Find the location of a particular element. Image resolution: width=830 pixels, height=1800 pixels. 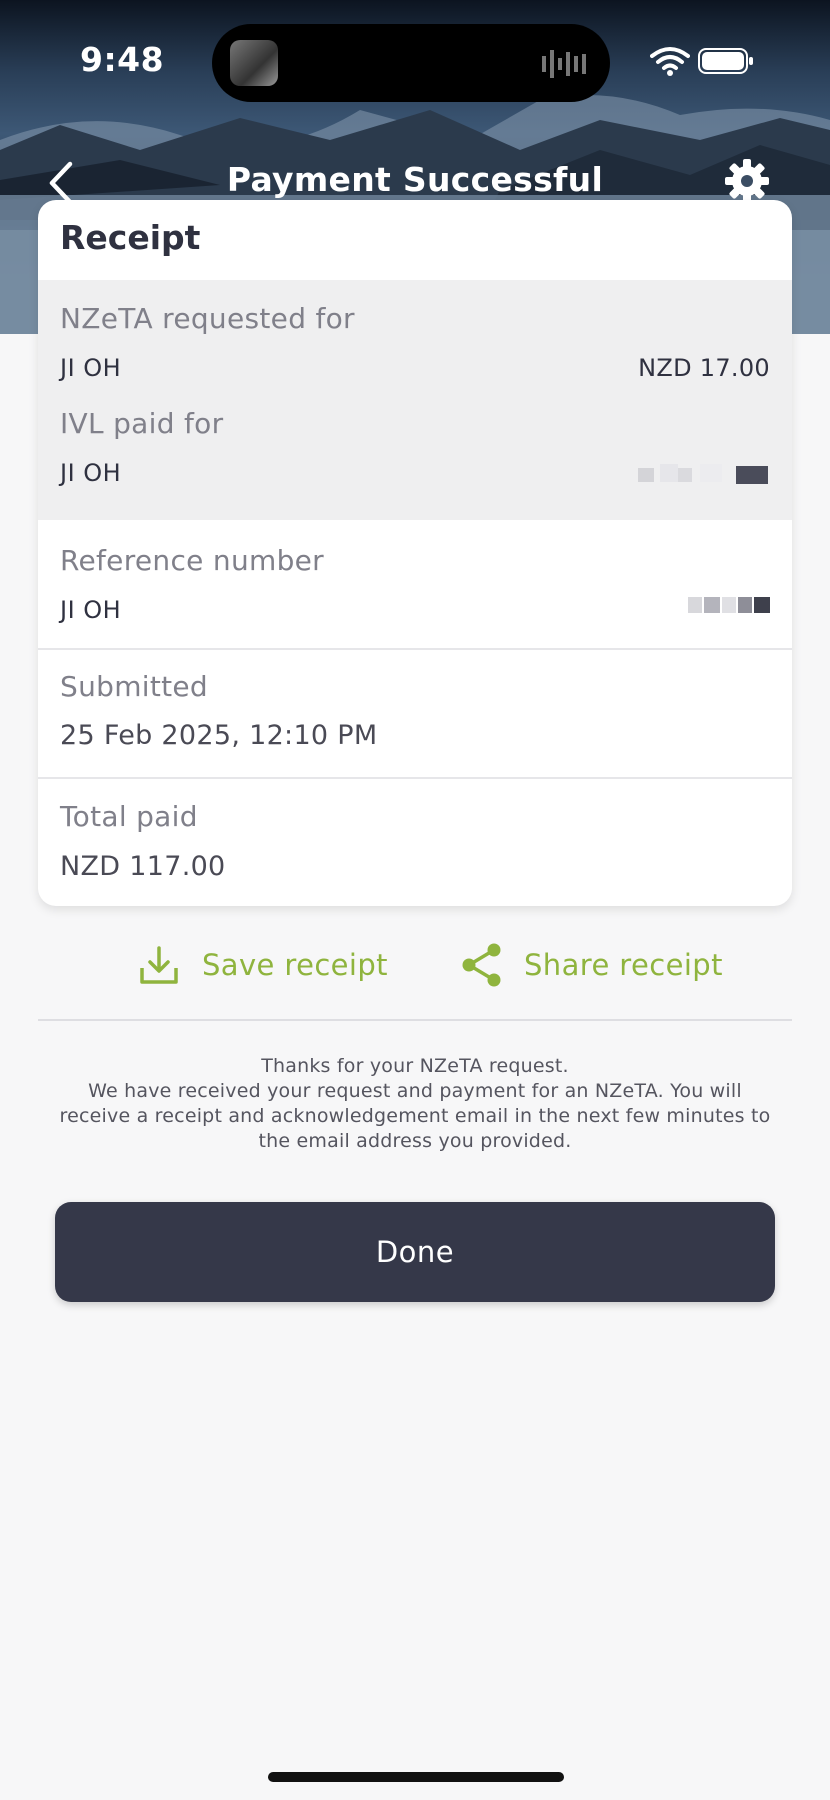

dynamic-island is located at coordinates (411, 63).